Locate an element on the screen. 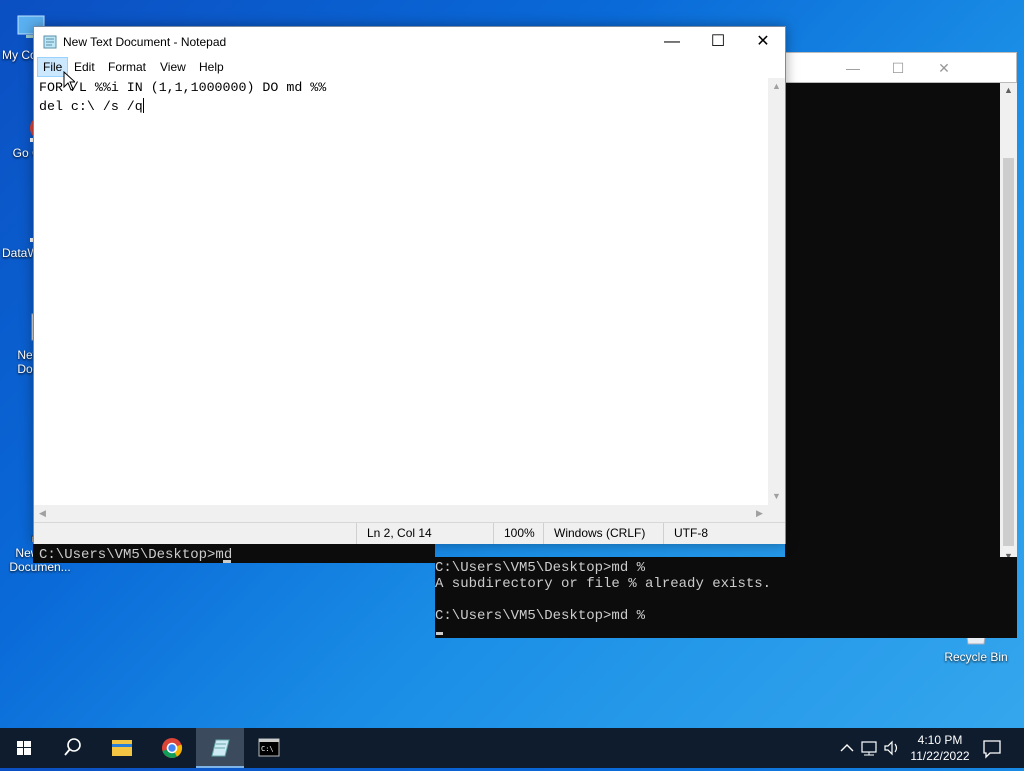 This screenshot has width=1024, height=771. notepad-taskbar-button is located at coordinates (220, 748).